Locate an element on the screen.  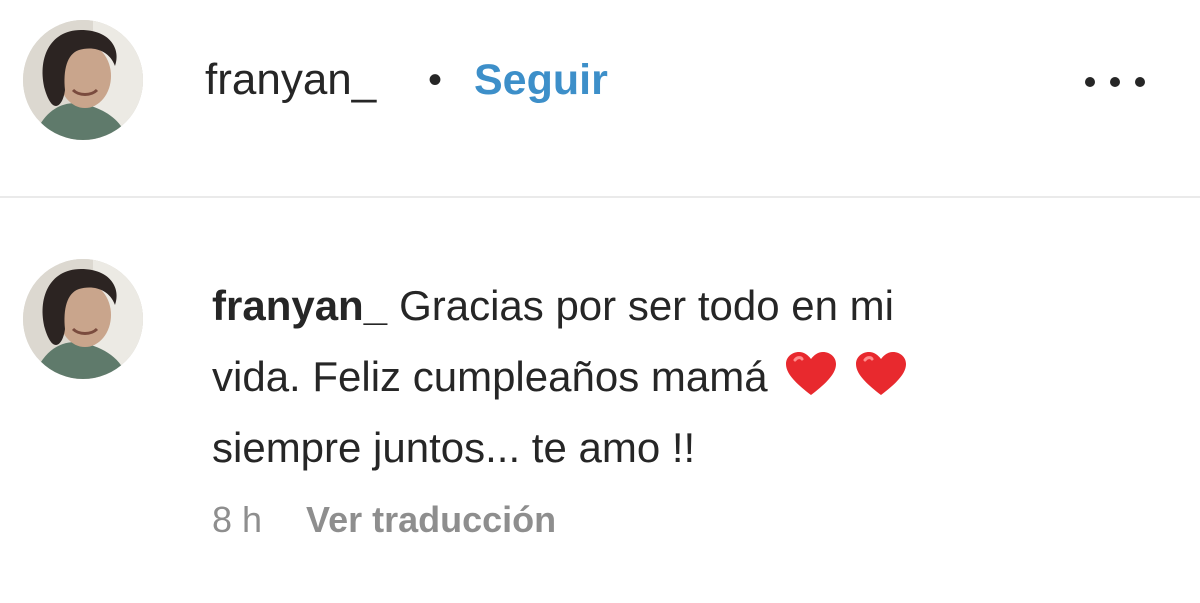
comment-timestamp: 8 h is located at coordinates (237, 519).